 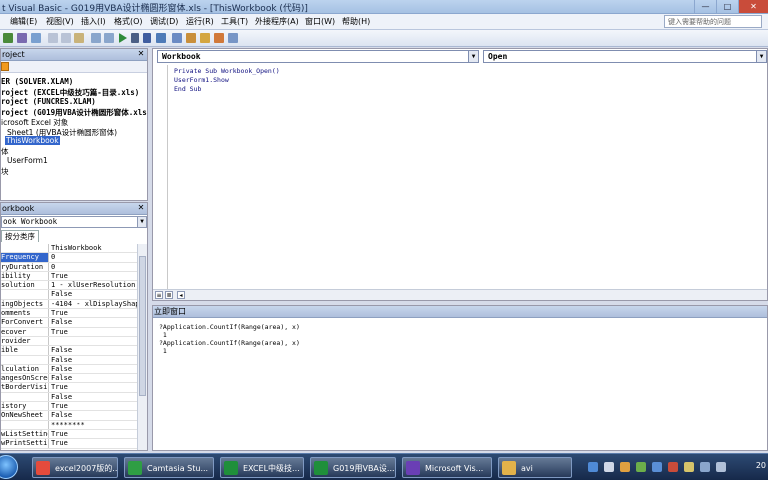 I want to click on menu-debug: 调试(D), so click(x=164, y=21).